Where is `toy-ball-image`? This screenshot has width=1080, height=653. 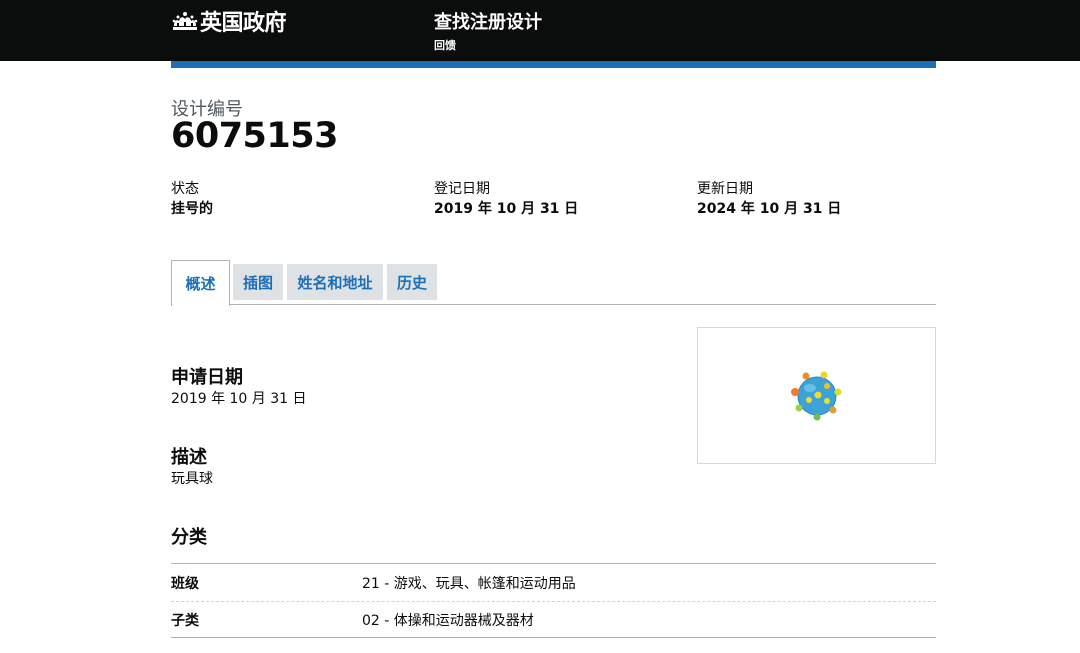
toy-ball-image is located at coordinates (815, 395).